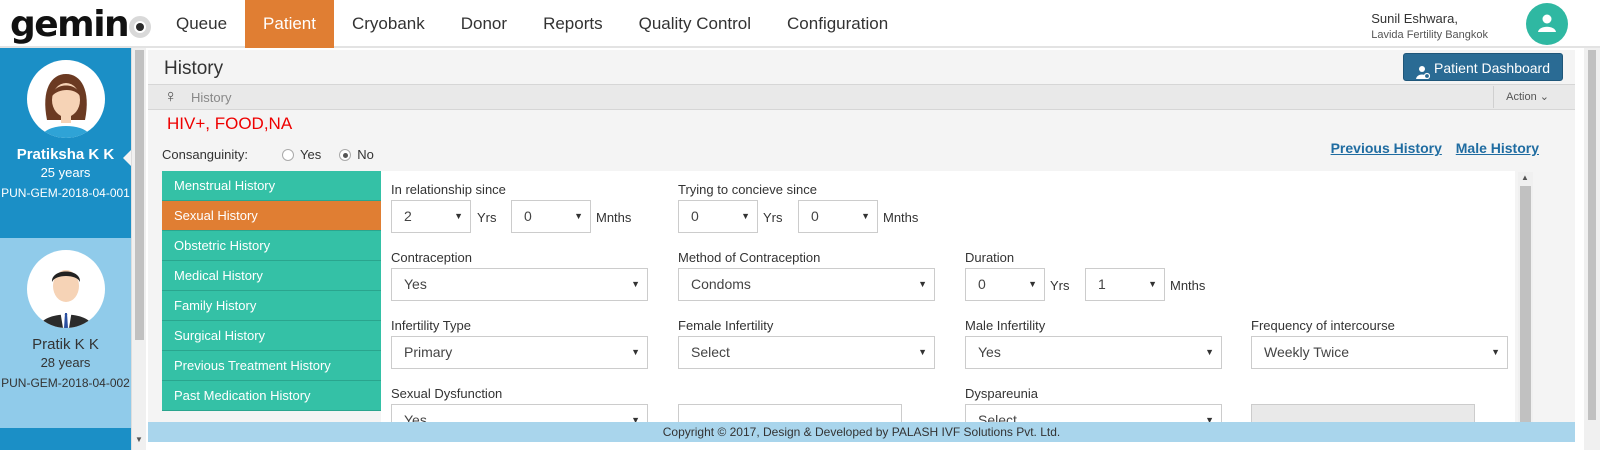 This screenshot has height=450, width=1600. I want to click on form-scrollbar: ▲, so click(1525, 300).